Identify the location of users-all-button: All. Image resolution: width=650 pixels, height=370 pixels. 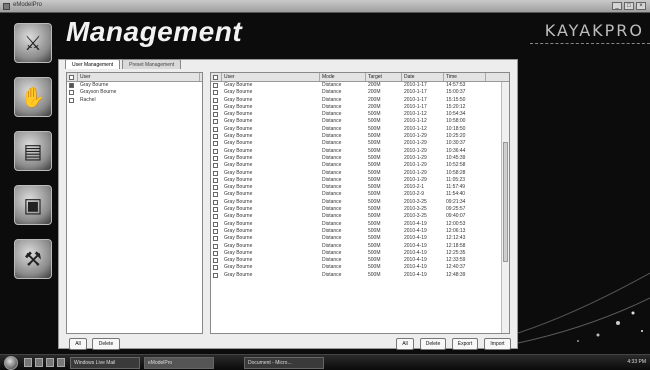
(78, 344).